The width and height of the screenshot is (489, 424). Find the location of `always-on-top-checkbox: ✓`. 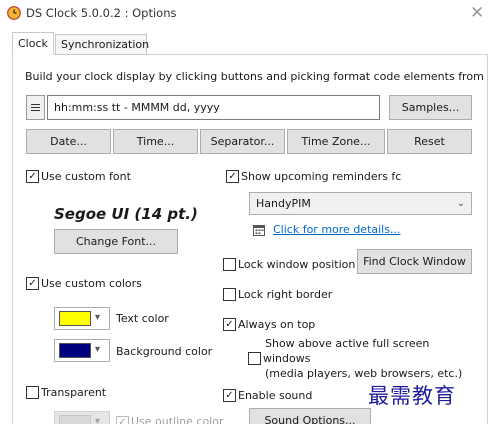

always-on-top-checkbox: ✓ is located at coordinates (229, 324).